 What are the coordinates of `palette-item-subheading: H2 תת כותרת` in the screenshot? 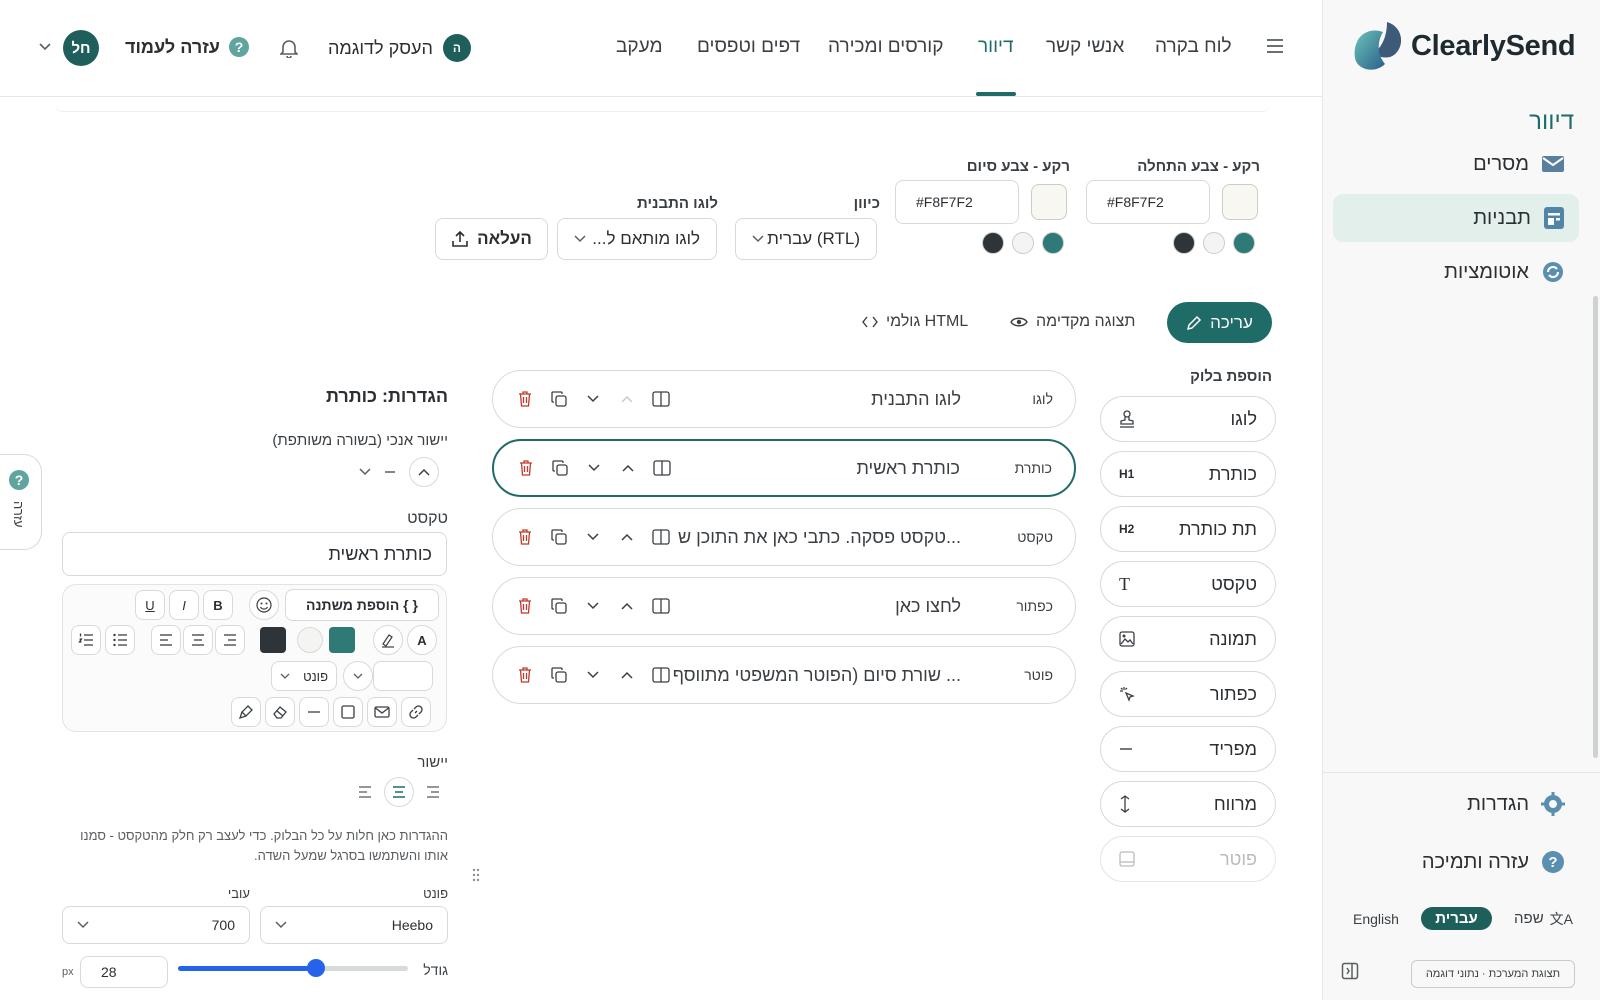 It's located at (1188, 529).